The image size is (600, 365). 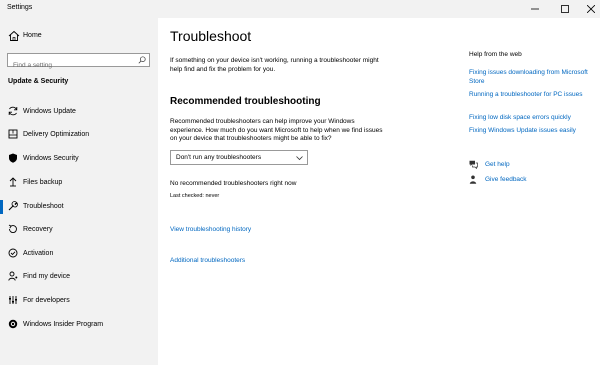 I want to click on minimize-button, so click(x=535, y=9).